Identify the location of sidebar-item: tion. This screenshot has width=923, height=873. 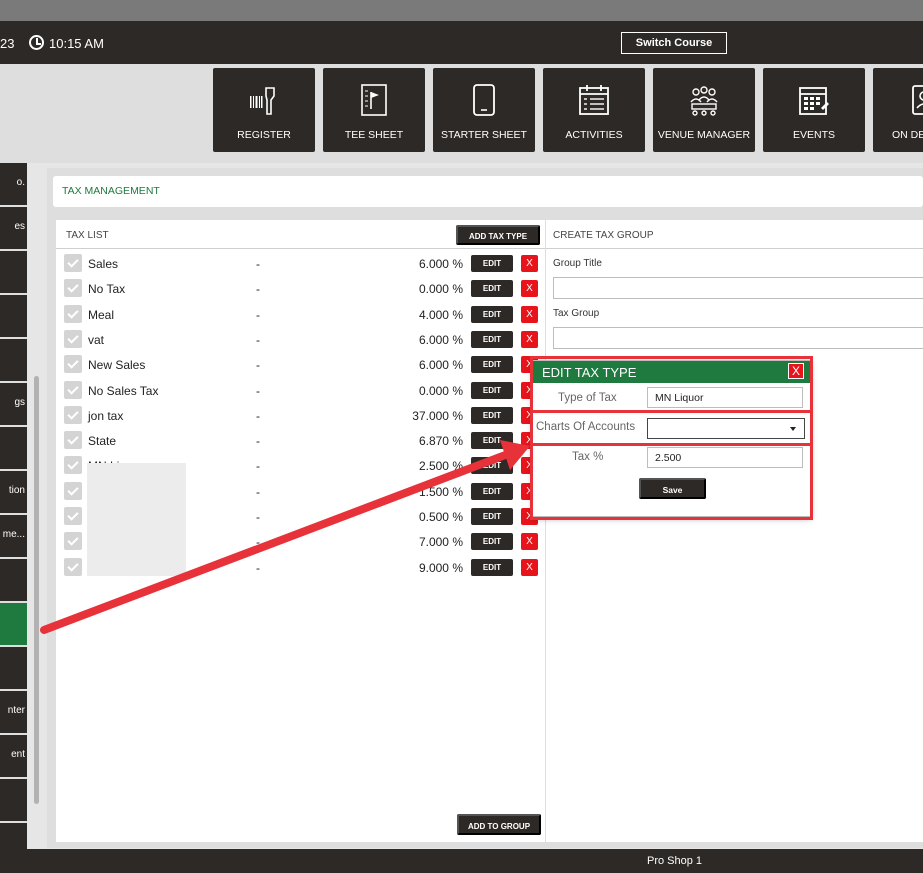
(13, 492).